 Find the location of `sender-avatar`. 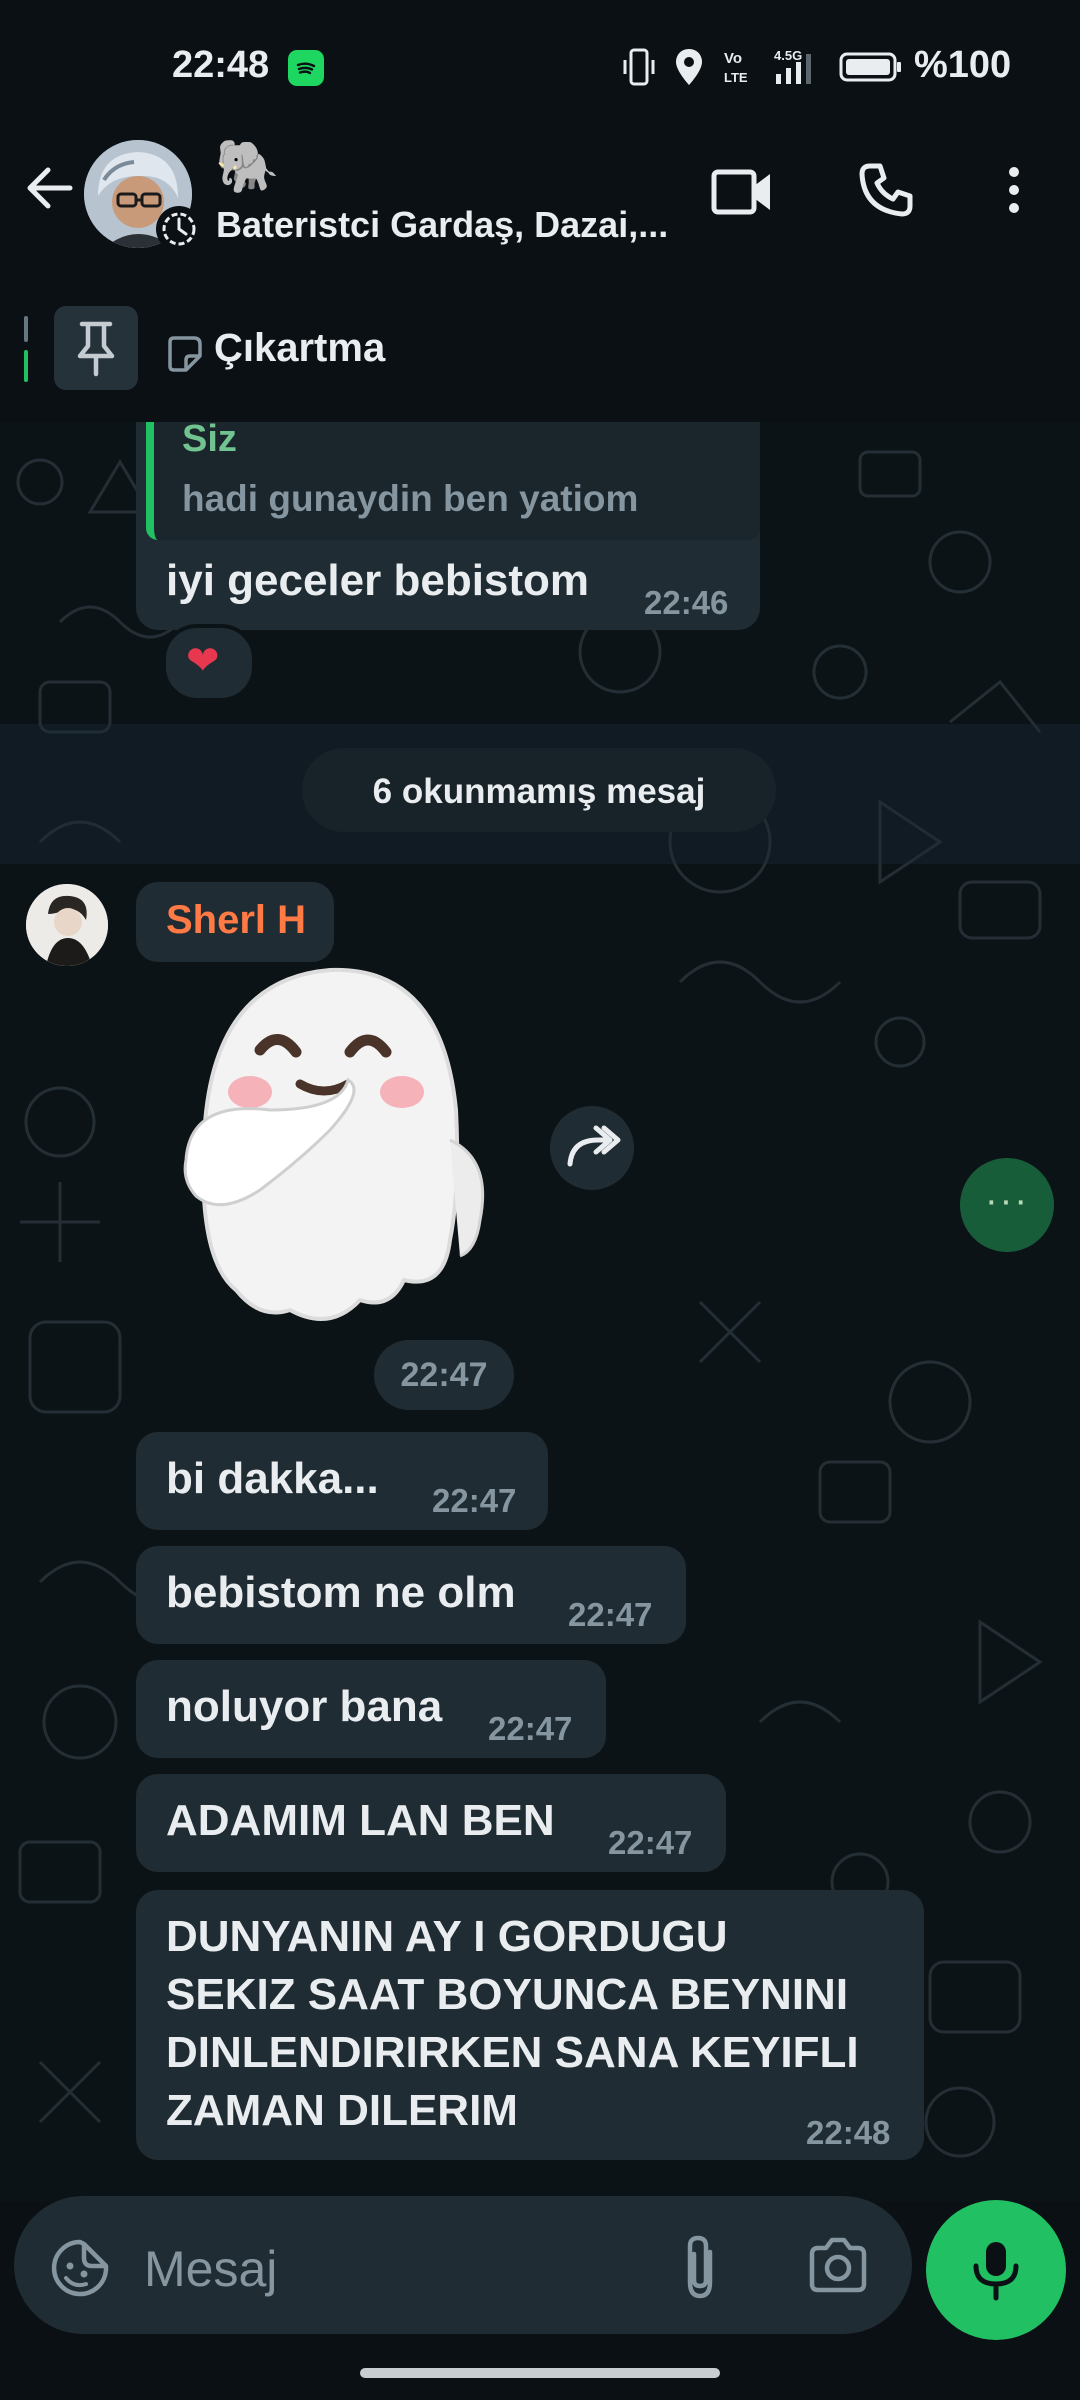

sender-avatar is located at coordinates (67, 925).